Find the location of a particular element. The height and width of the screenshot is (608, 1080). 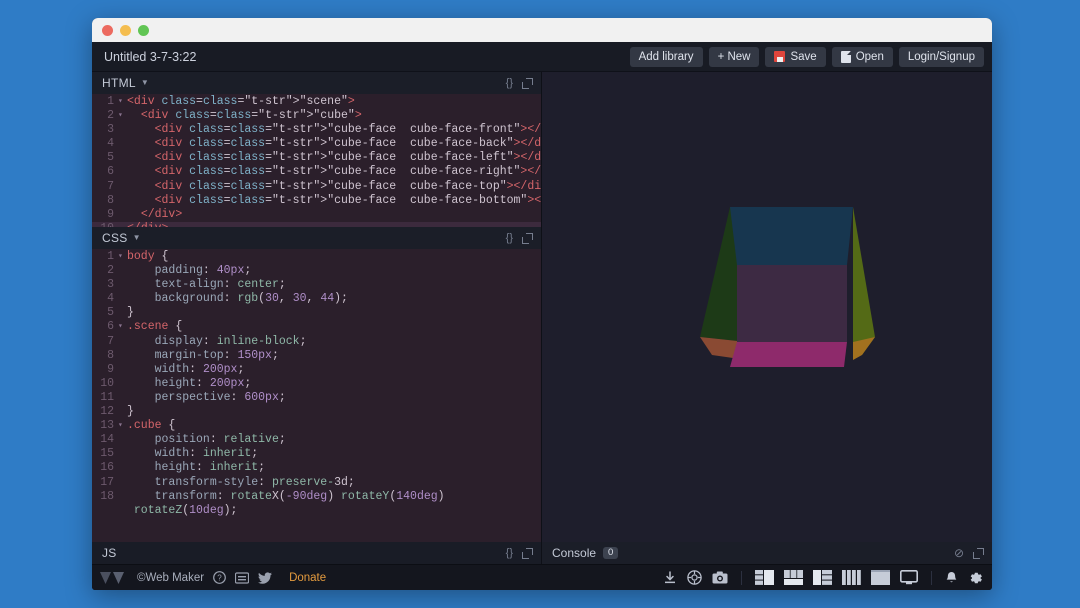

line-number: 3 is located at coordinates (110, 285).